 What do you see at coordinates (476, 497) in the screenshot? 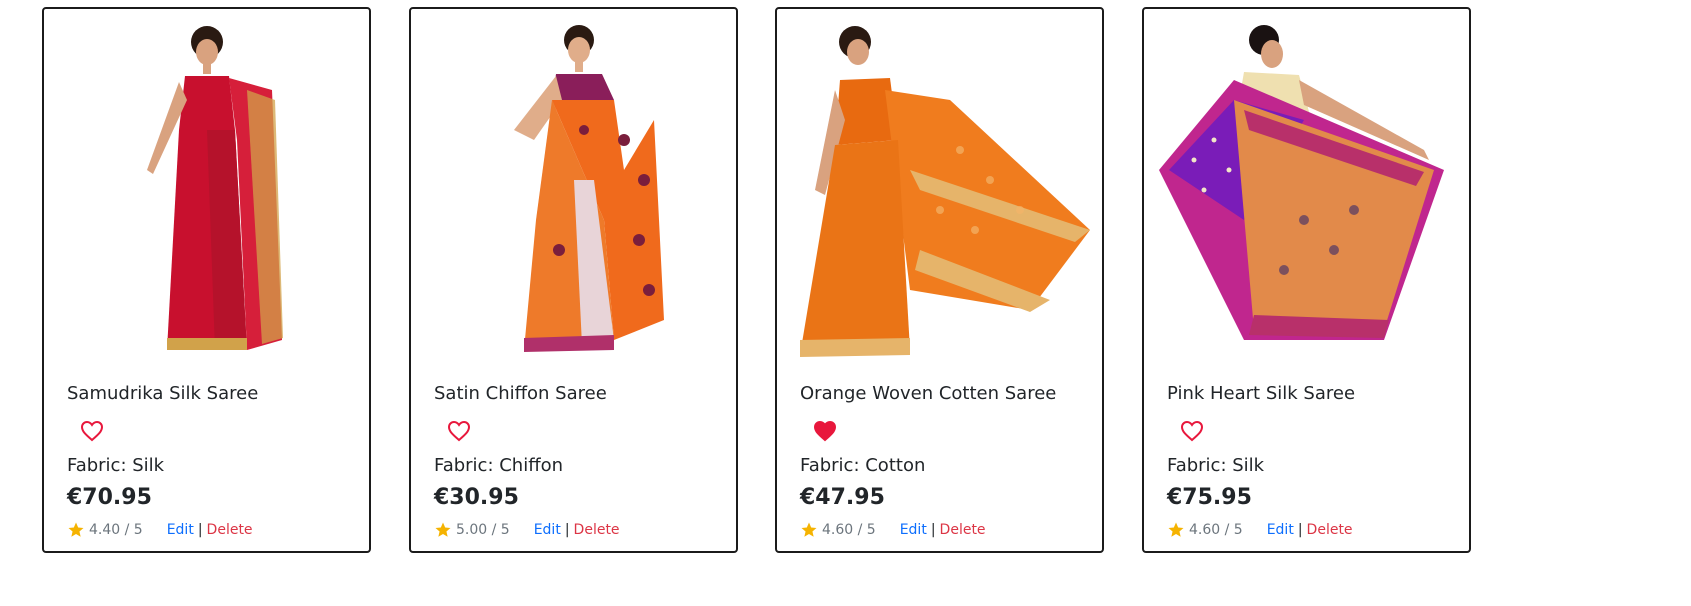
I see `product-price: €30.95` at bounding box center [476, 497].